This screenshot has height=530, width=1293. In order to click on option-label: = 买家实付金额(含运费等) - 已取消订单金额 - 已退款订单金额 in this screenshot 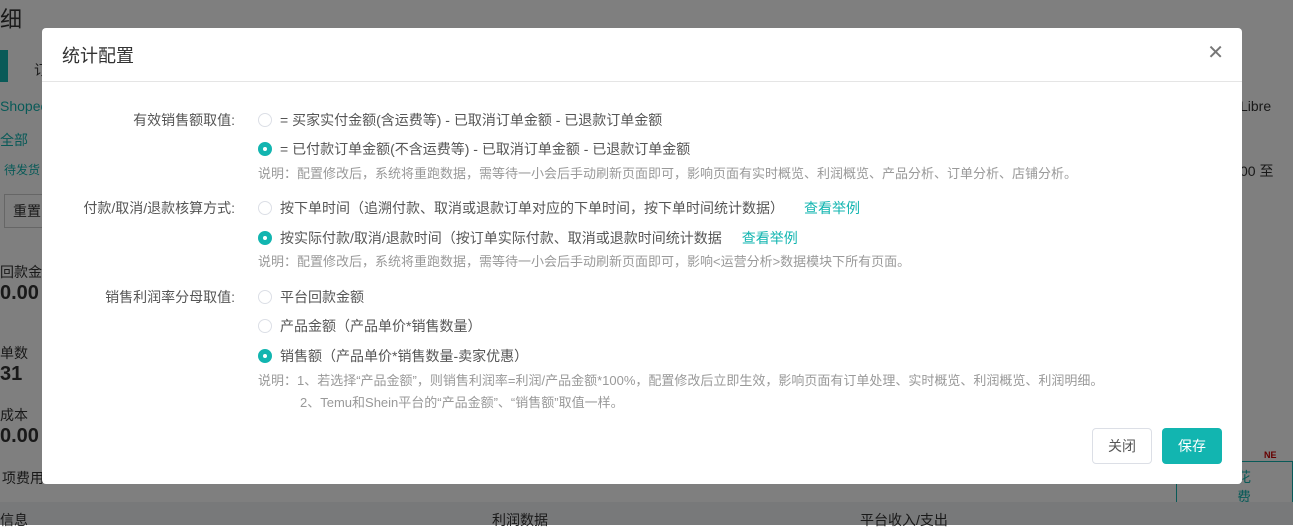, I will do `click(471, 120)`.